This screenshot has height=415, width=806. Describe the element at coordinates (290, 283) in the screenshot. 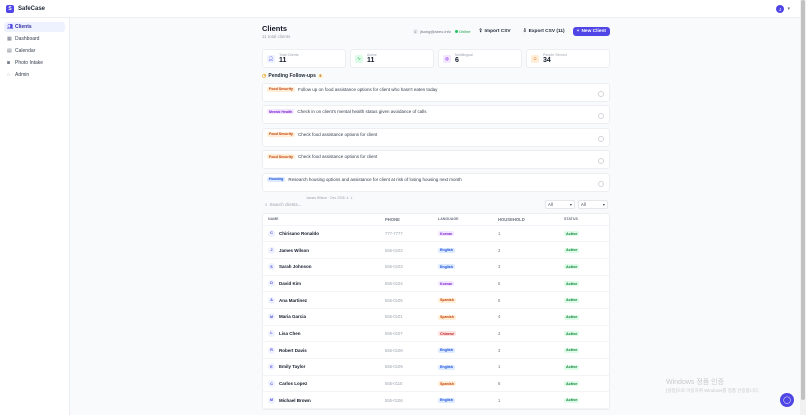

I see `client-name: David Kim` at that location.